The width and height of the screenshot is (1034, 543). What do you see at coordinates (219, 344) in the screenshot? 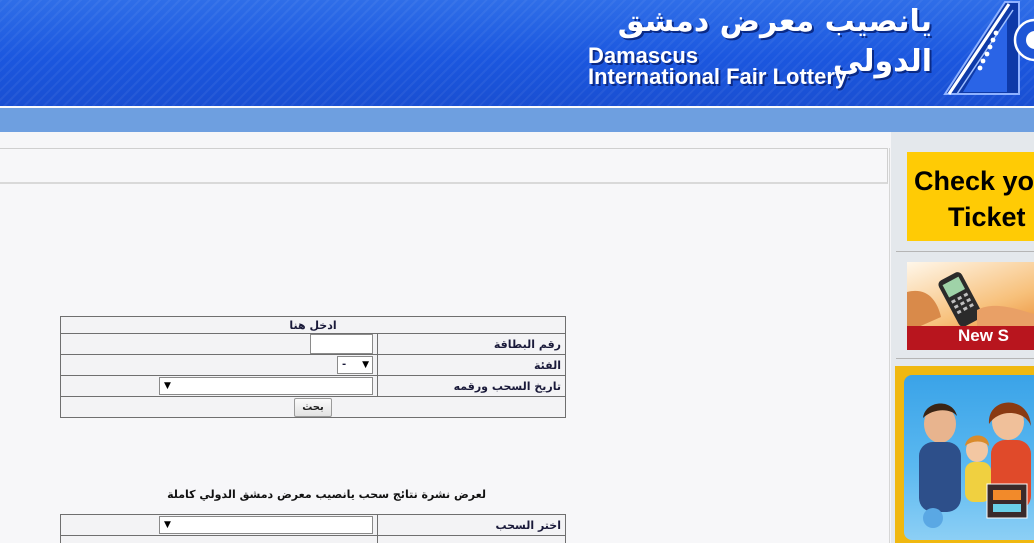
I see `card-number-cell` at bounding box center [219, 344].